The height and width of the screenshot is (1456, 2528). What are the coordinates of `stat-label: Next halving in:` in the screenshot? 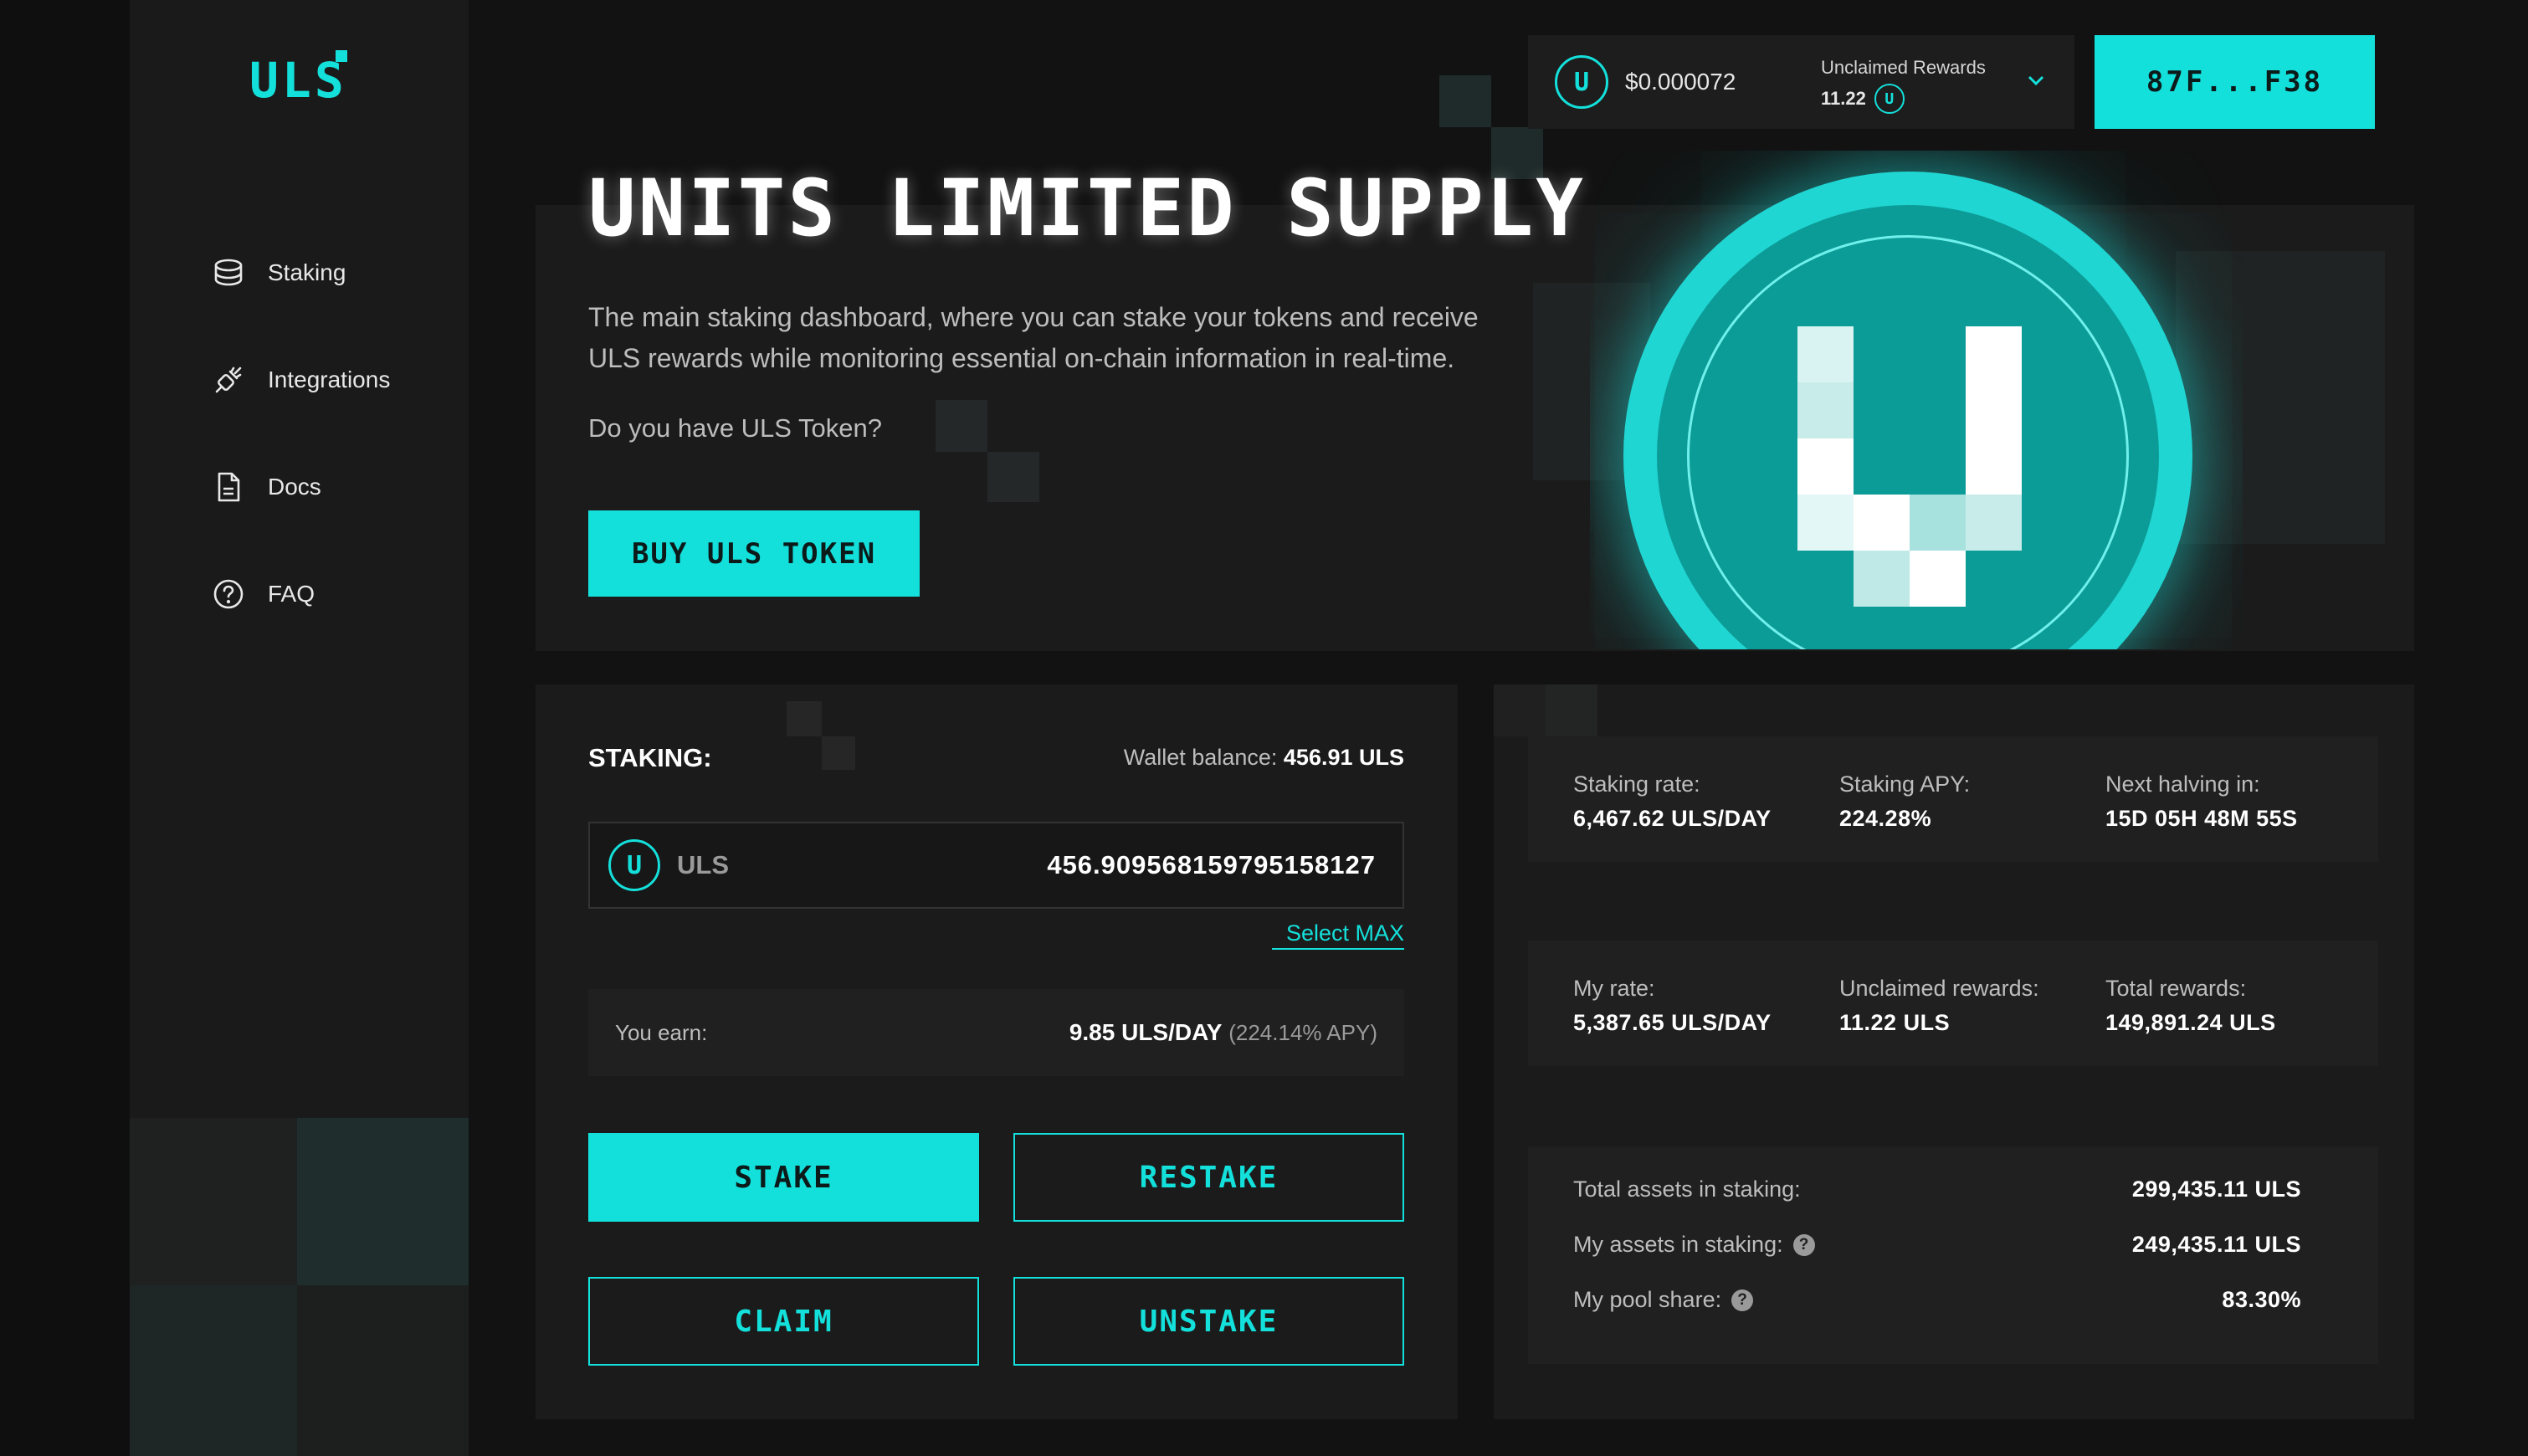 It's located at (2183, 784).